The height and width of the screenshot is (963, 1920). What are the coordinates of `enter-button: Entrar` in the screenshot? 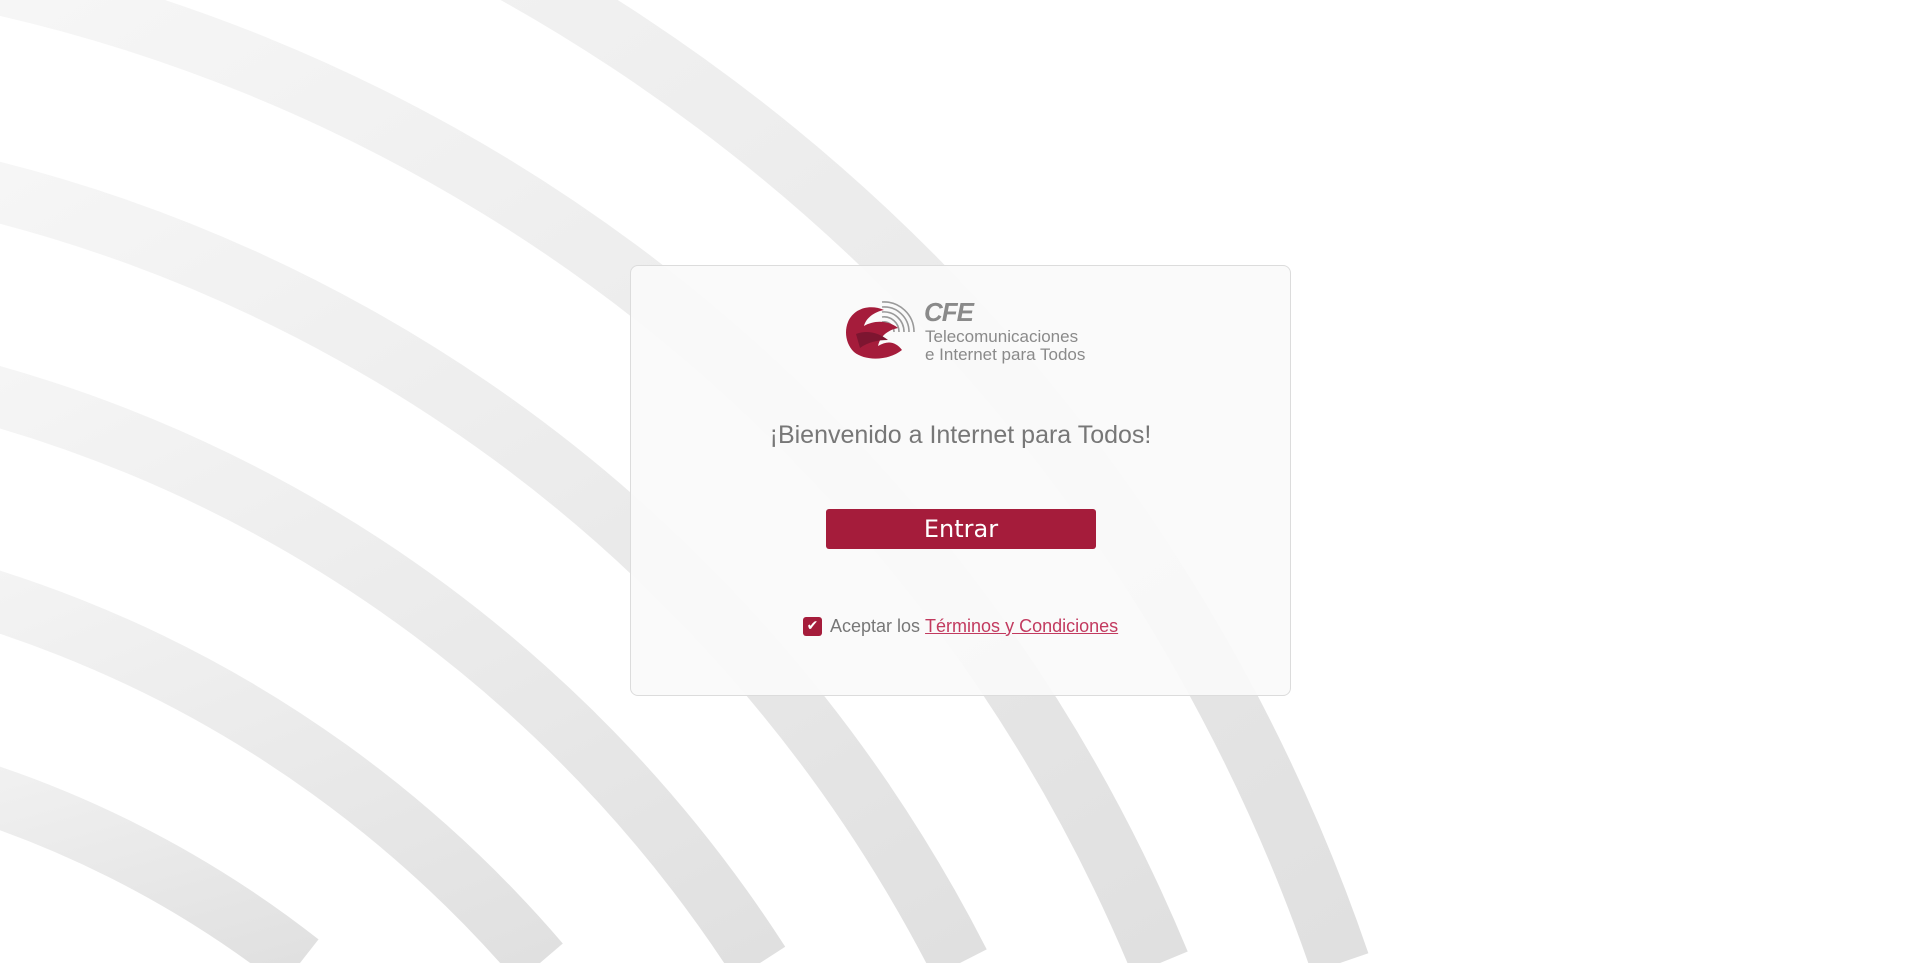 It's located at (961, 529).